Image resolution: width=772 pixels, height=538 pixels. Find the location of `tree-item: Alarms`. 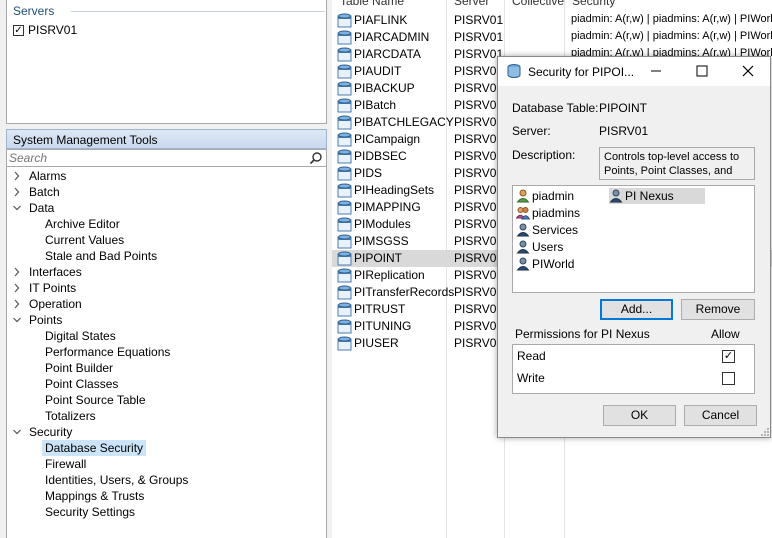

tree-item: Alarms is located at coordinates (166, 176).